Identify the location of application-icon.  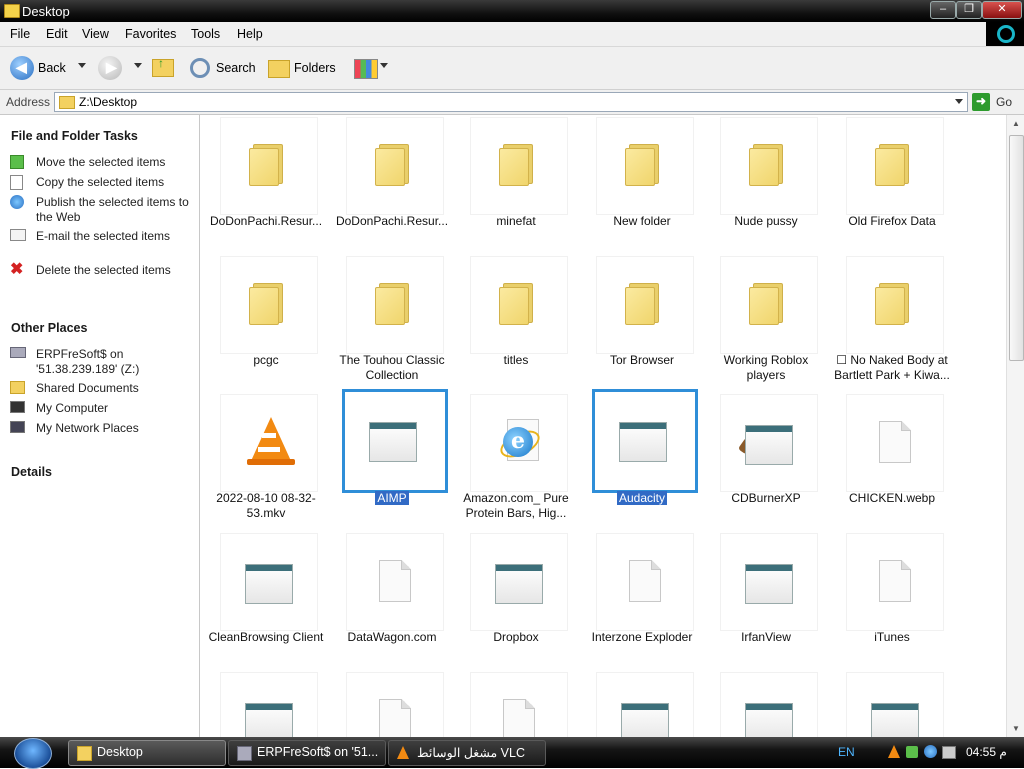
(895, 720).